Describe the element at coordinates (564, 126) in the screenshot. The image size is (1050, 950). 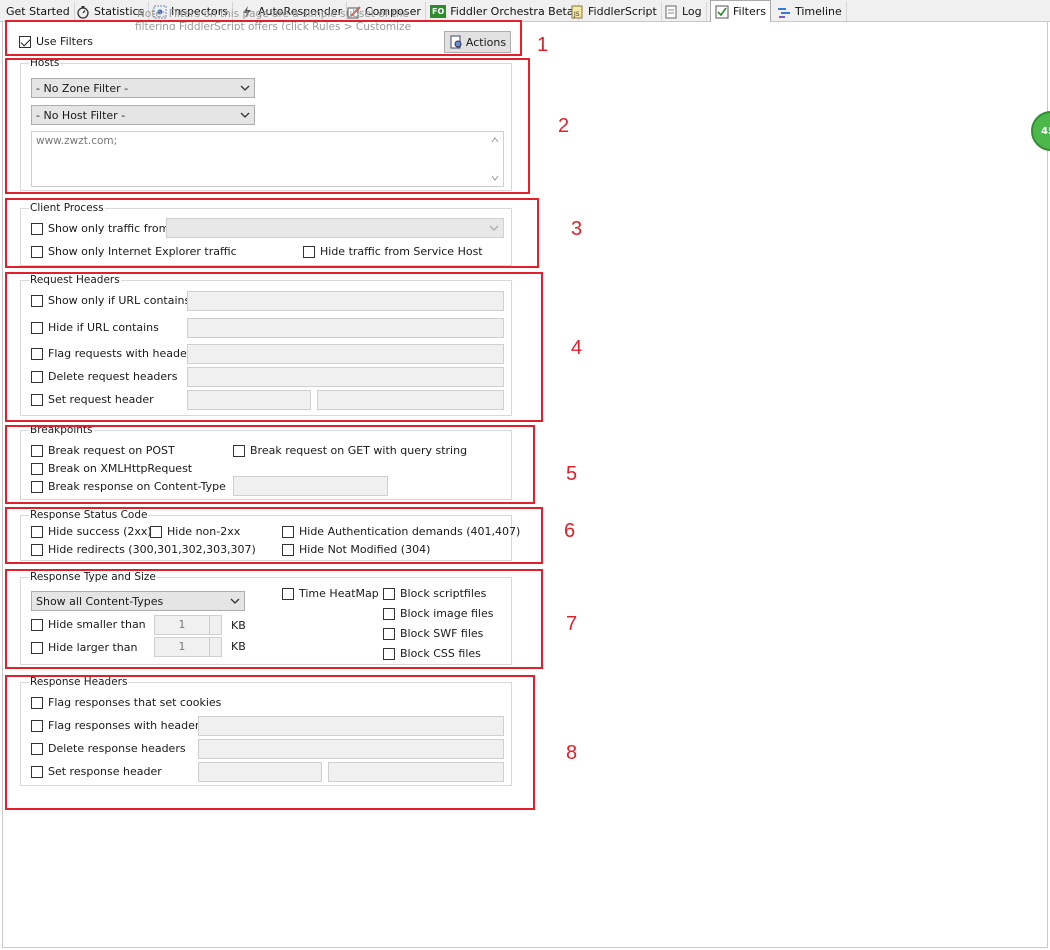
I see `annotation-number: 2` at that location.